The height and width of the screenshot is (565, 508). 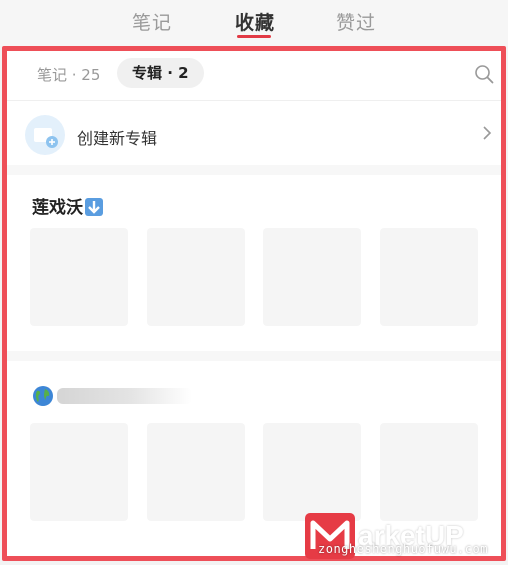 What do you see at coordinates (254, 135) in the screenshot?
I see `create-album-row: 创建新专辑` at bounding box center [254, 135].